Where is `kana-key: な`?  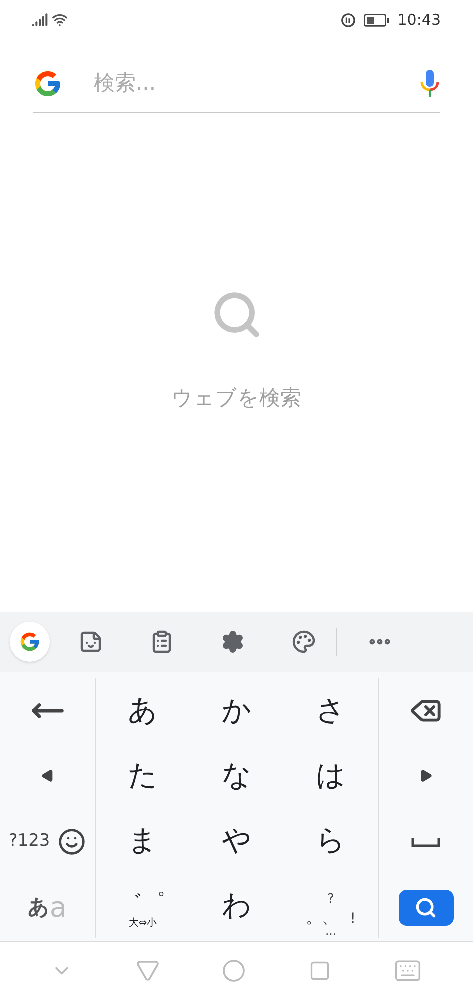
kana-key: な is located at coordinates (237, 775).